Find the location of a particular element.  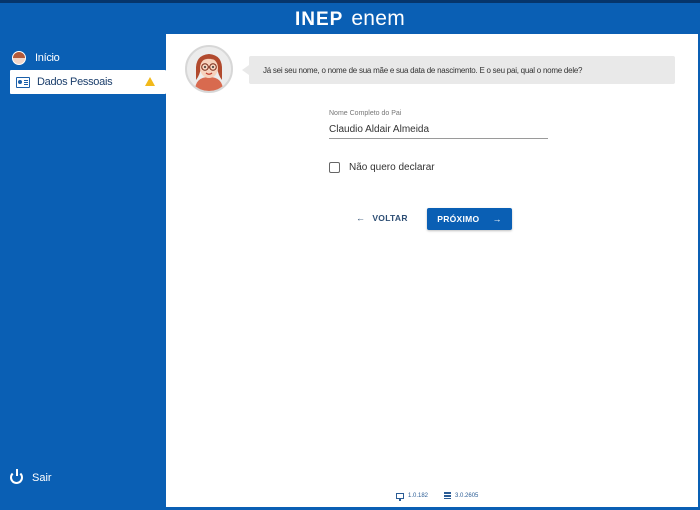

app-header: INEP enem is located at coordinates (350, 18).